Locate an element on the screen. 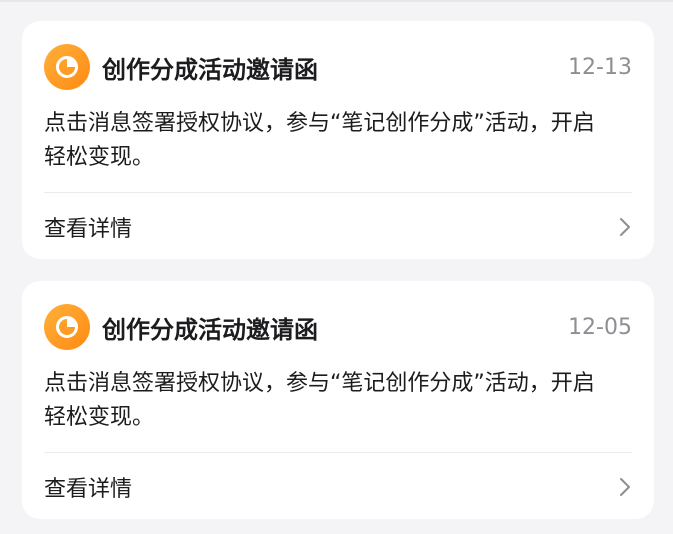 The image size is (673, 534). message-header: 创作分成活动邀请函 12-13 is located at coordinates (338, 67).